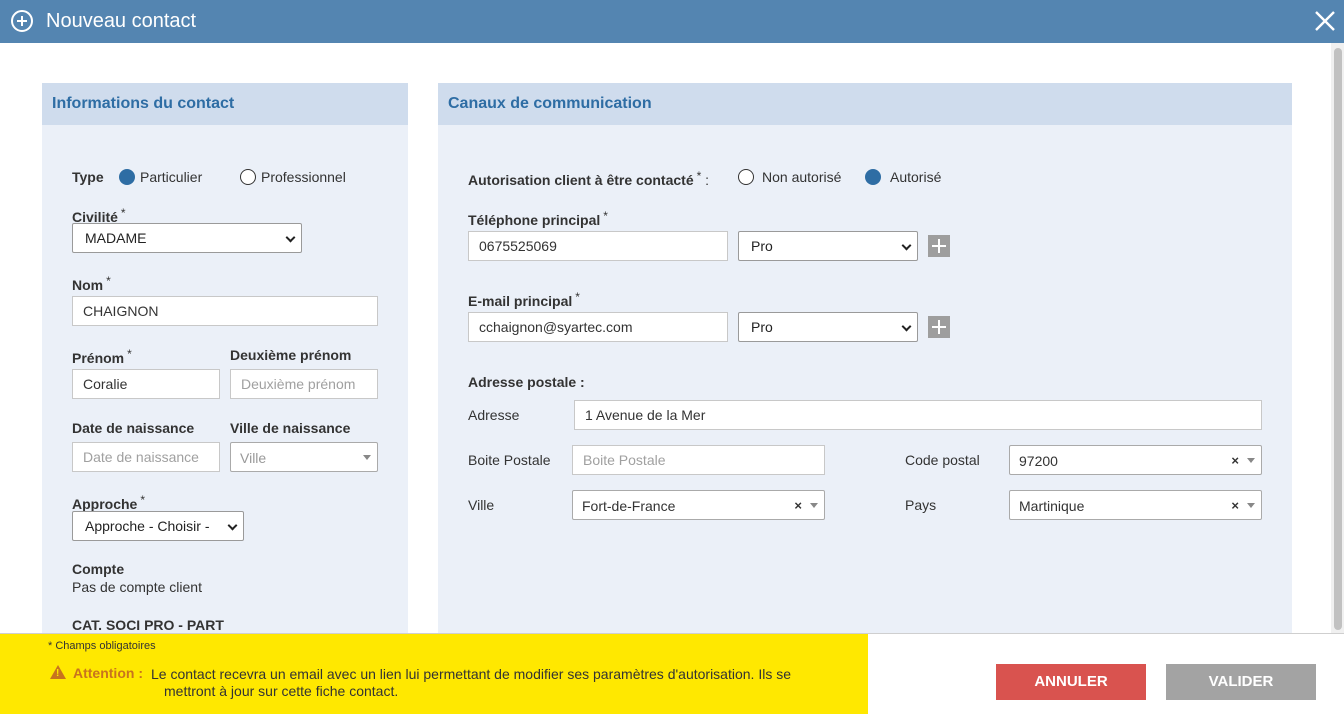 The height and width of the screenshot is (714, 1344). Describe the element at coordinates (102, 356) in the screenshot. I see `prenom-label: Prénom *` at that location.